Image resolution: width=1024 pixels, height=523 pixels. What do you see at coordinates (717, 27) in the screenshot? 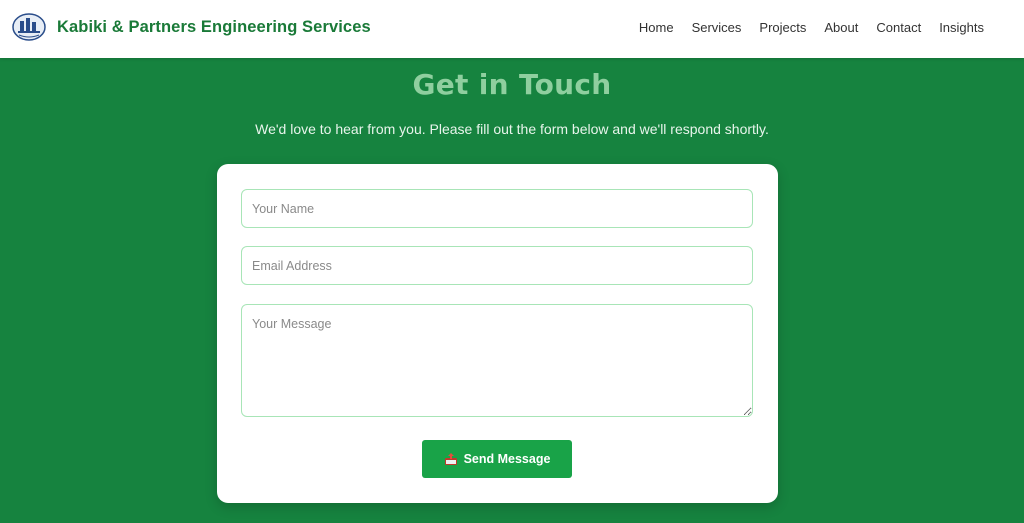
I see `nav-services: Services` at bounding box center [717, 27].